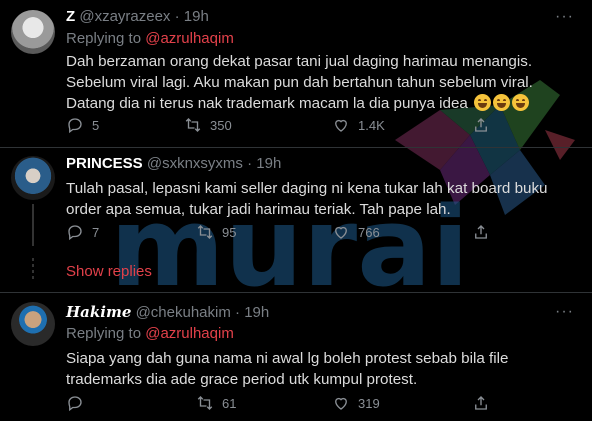  I want to click on user-handle: @sxknxsyxms, so click(195, 163).